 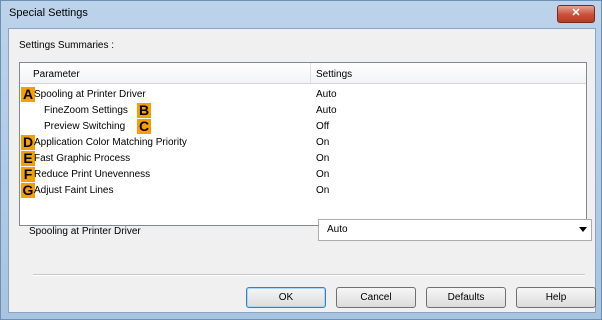 What do you see at coordinates (67, 45) in the screenshot?
I see `settings-summaries-label: Settings Summaries :` at bounding box center [67, 45].